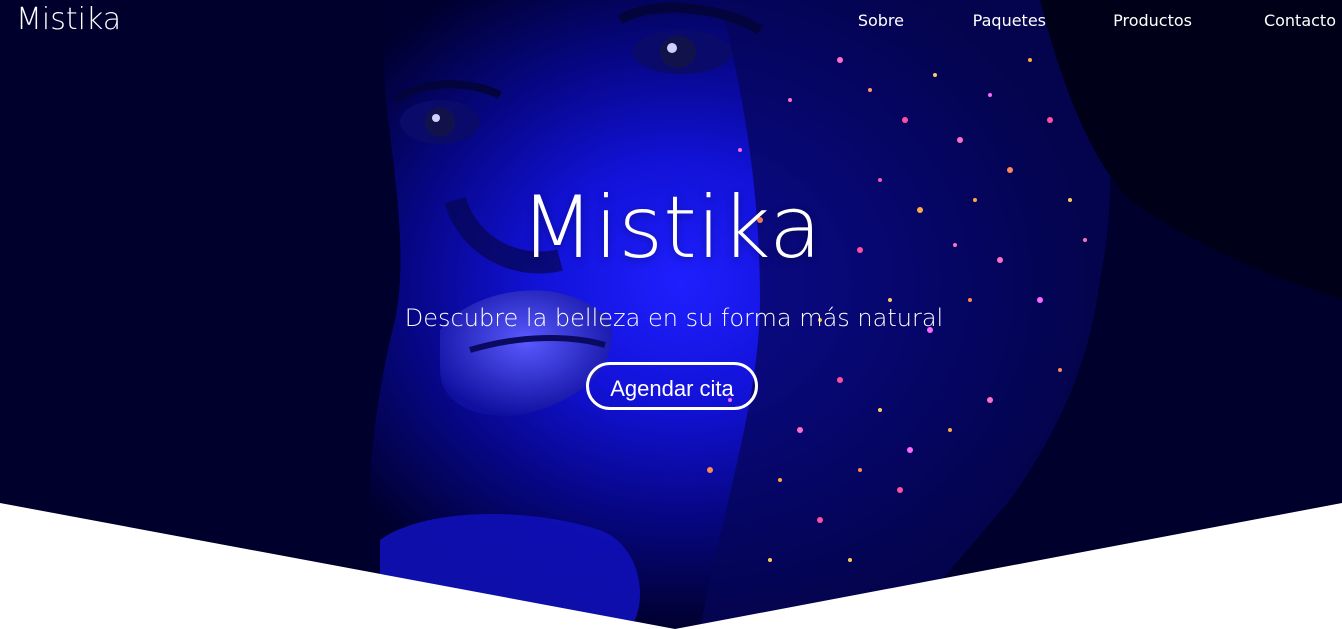 This screenshot has width=1342, height=629. I want to click on brand-logo: Mistika, so click(68, 19).